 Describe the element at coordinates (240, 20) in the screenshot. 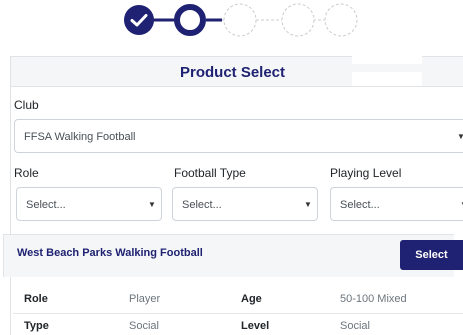

I see `step-3-pending` at that location.